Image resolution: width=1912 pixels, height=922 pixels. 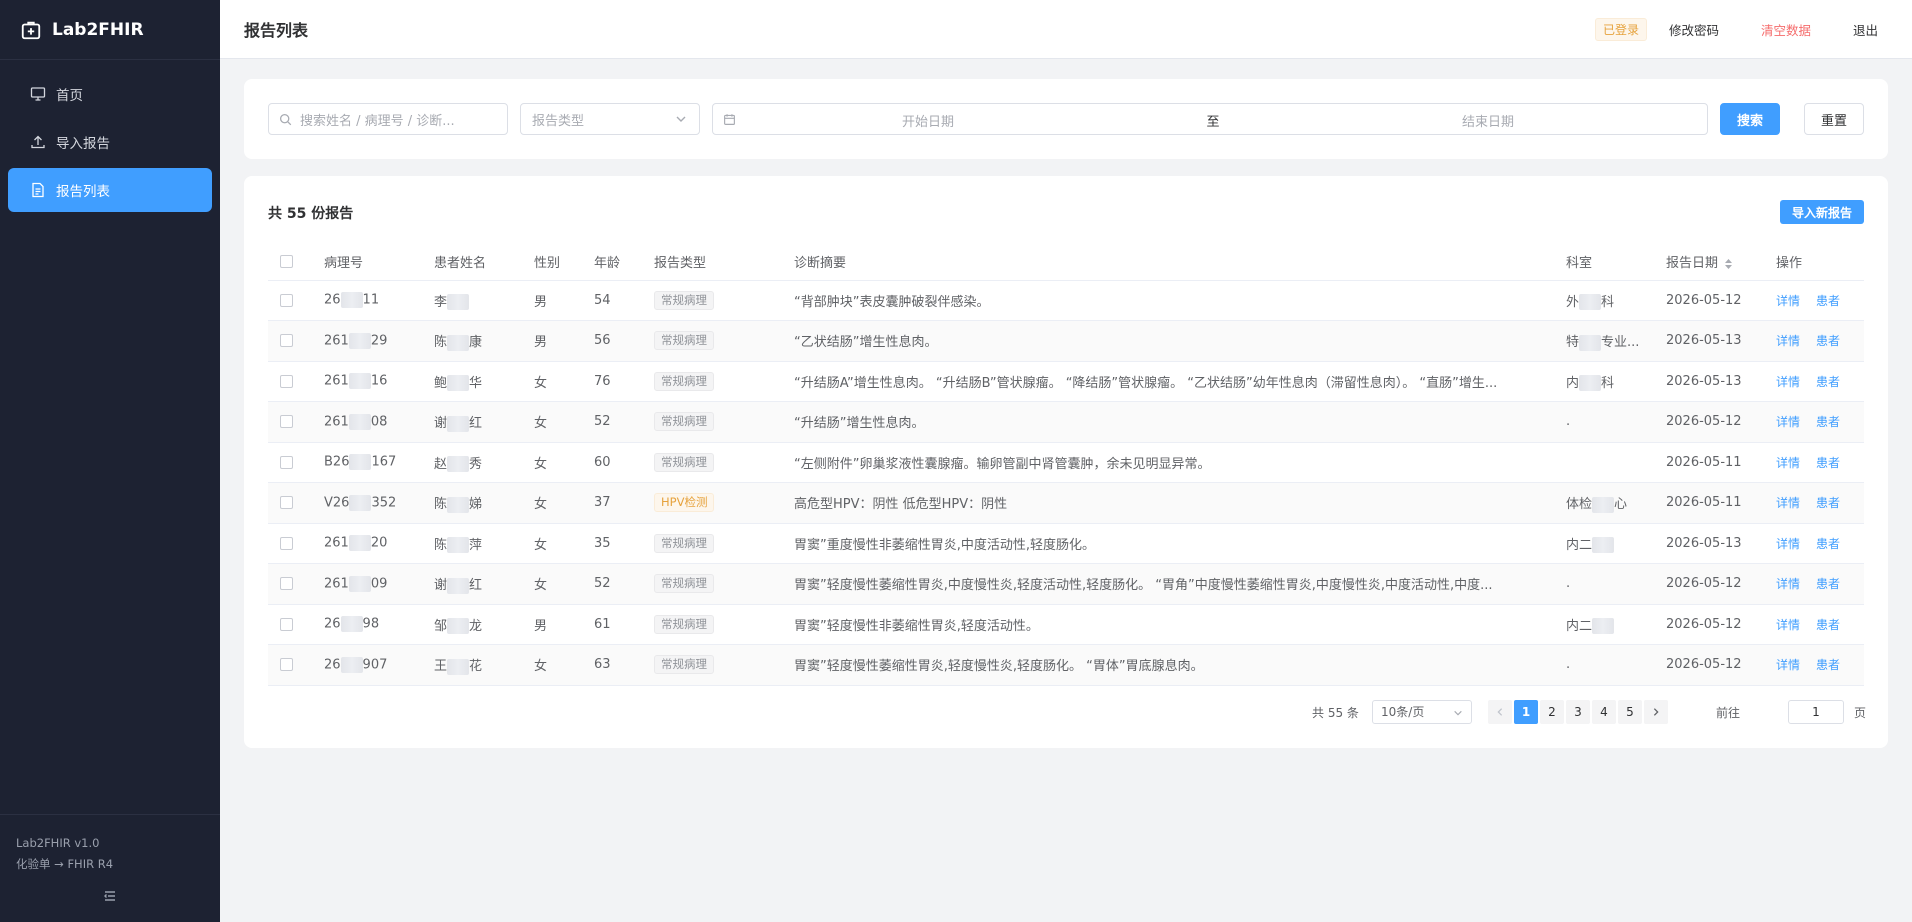 I want to click on next-page-button, so click(x=1656, y=712).